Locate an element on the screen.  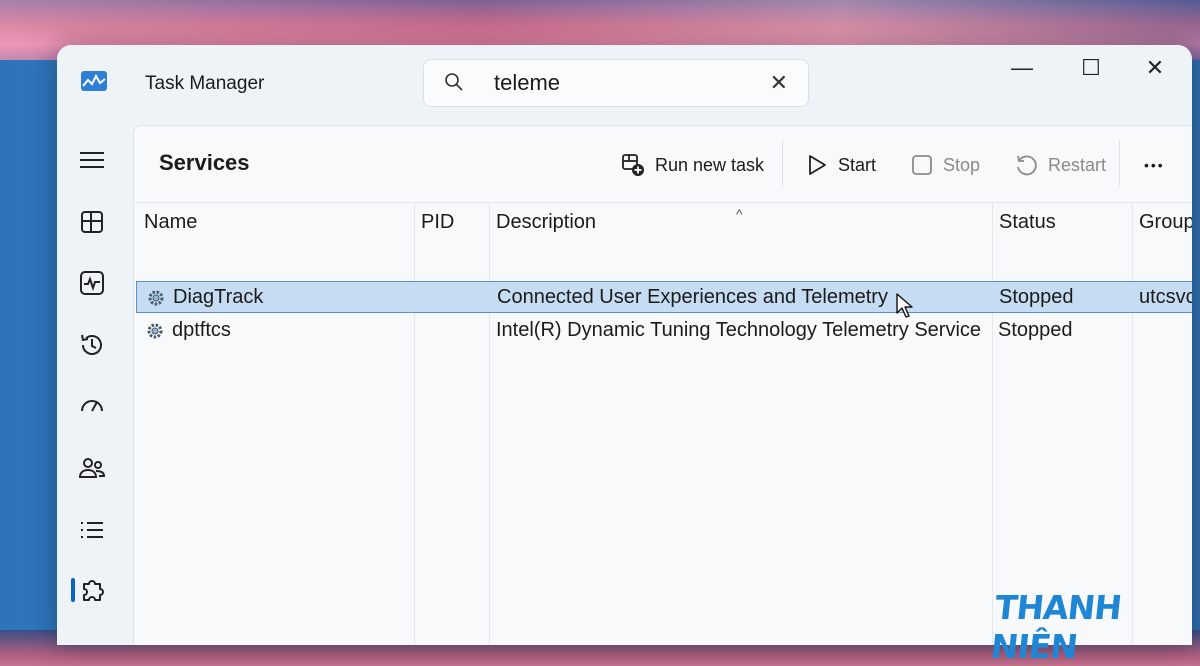
service-name: DiagTrack is located at coordinates (218, 297).